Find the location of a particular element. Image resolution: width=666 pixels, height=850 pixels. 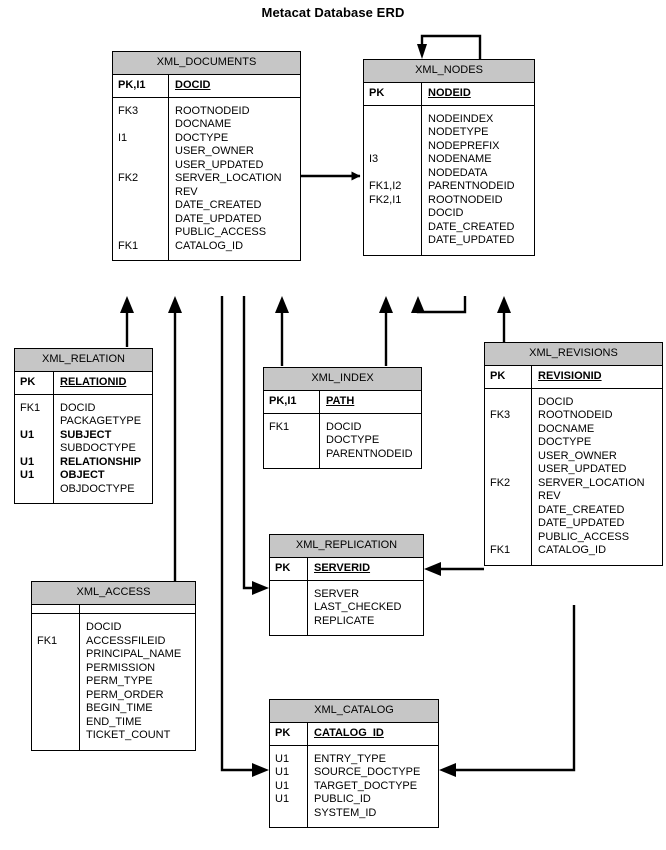

attr-keys is located at coordinates (289, 608).